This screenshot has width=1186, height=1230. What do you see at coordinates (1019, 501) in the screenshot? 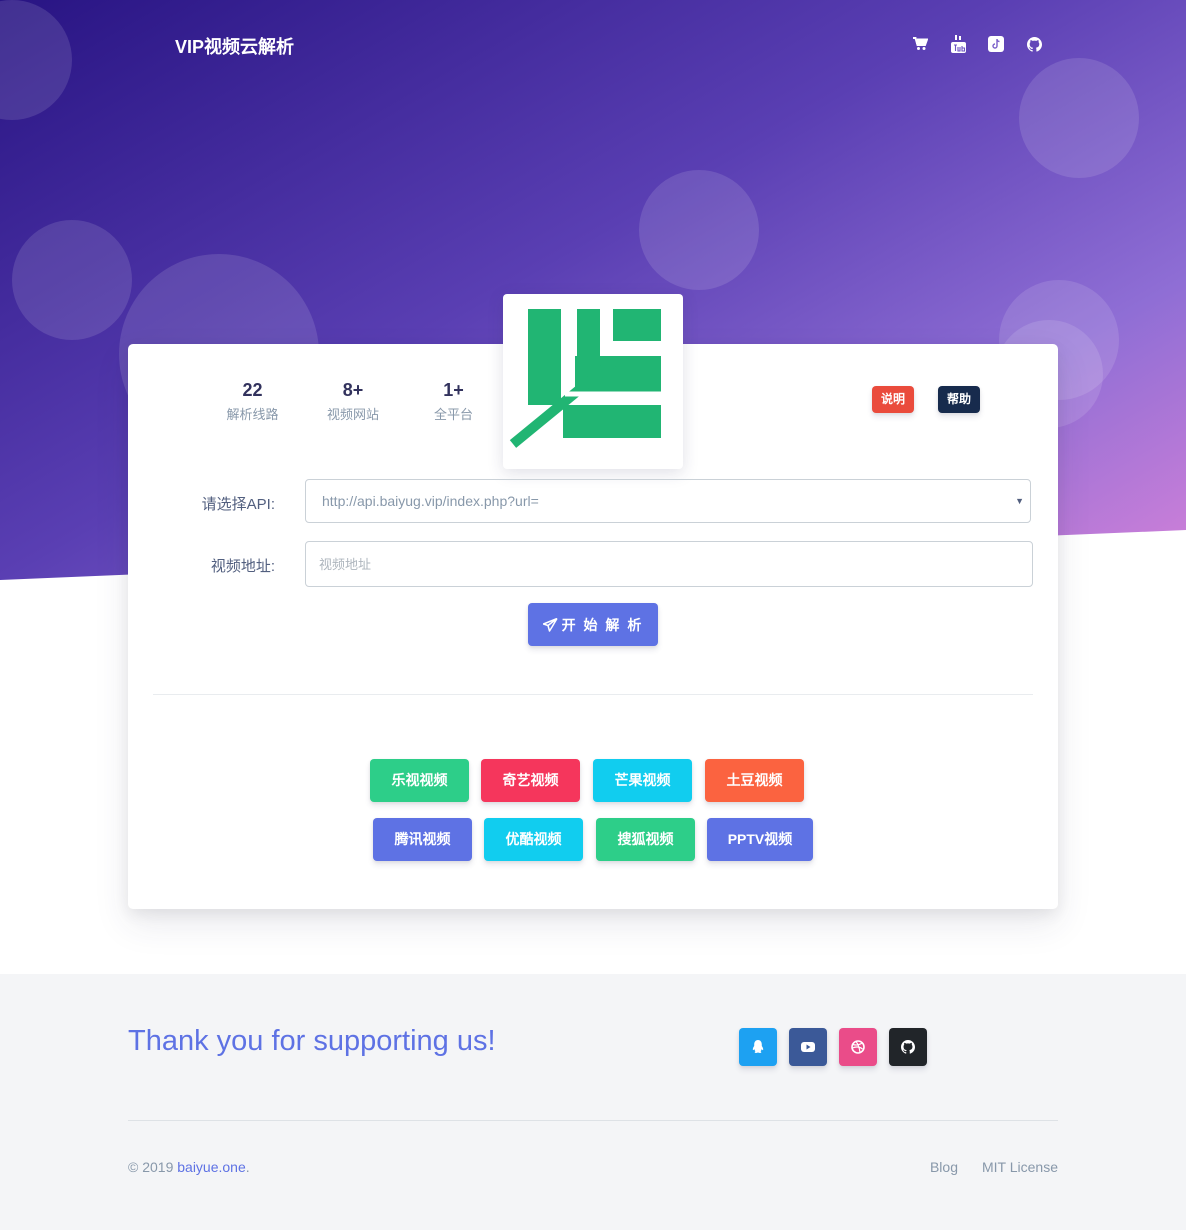
I see `chevron-down-icon: ▼` at bounding box center [1019, 501].